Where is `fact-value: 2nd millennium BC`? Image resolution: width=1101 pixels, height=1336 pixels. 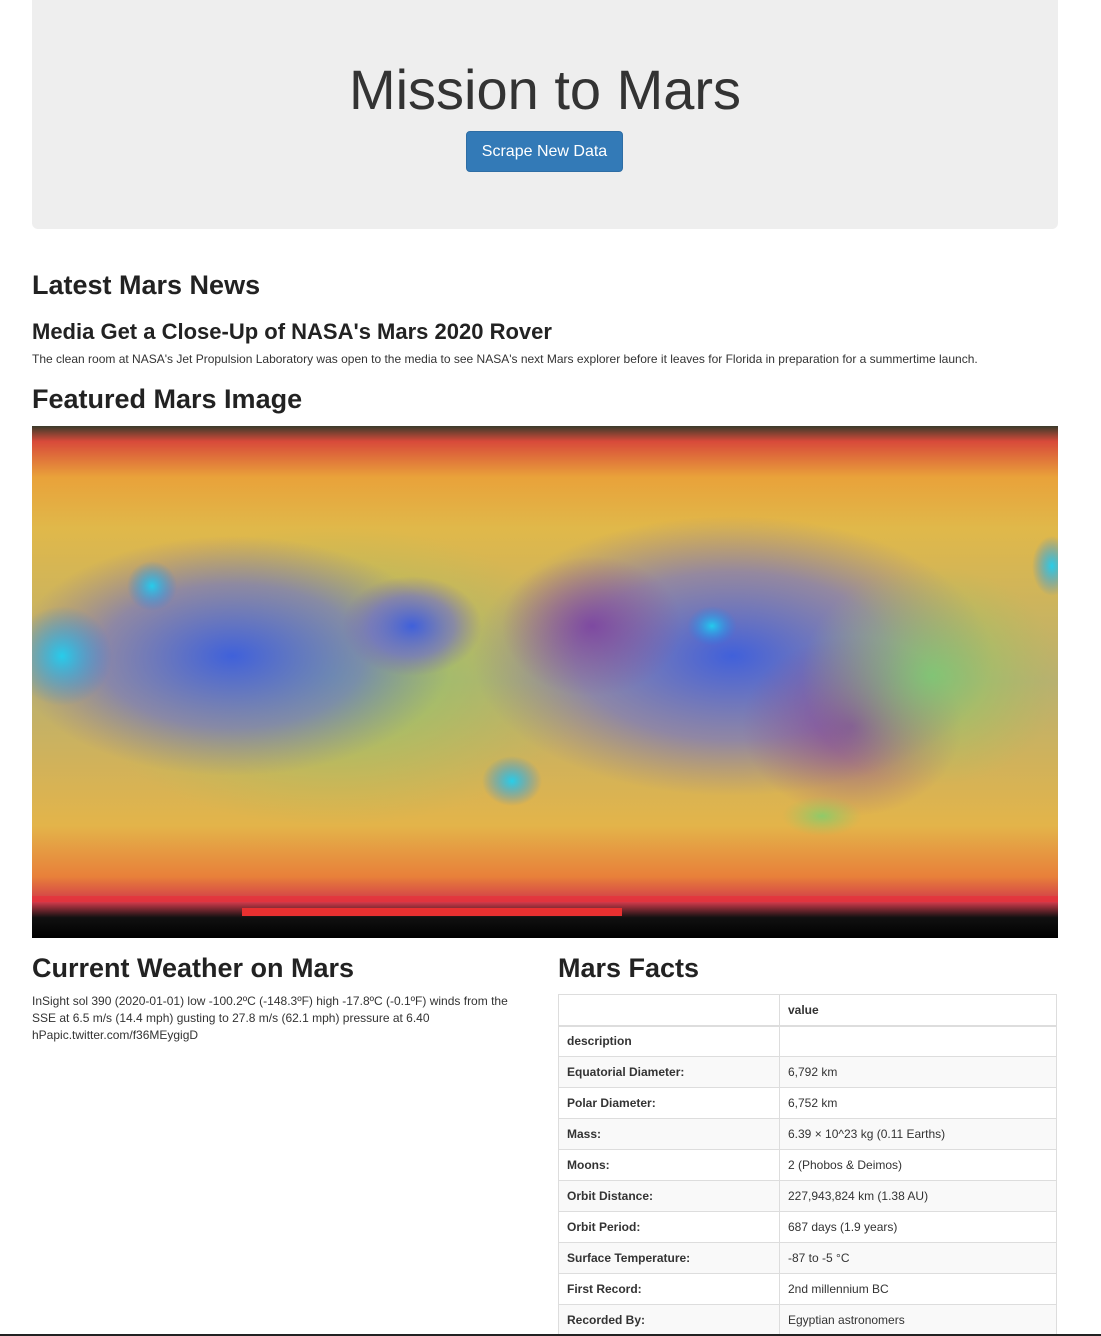 fact-value: 2nd millennium BC is located at coordinates (918, 1289).